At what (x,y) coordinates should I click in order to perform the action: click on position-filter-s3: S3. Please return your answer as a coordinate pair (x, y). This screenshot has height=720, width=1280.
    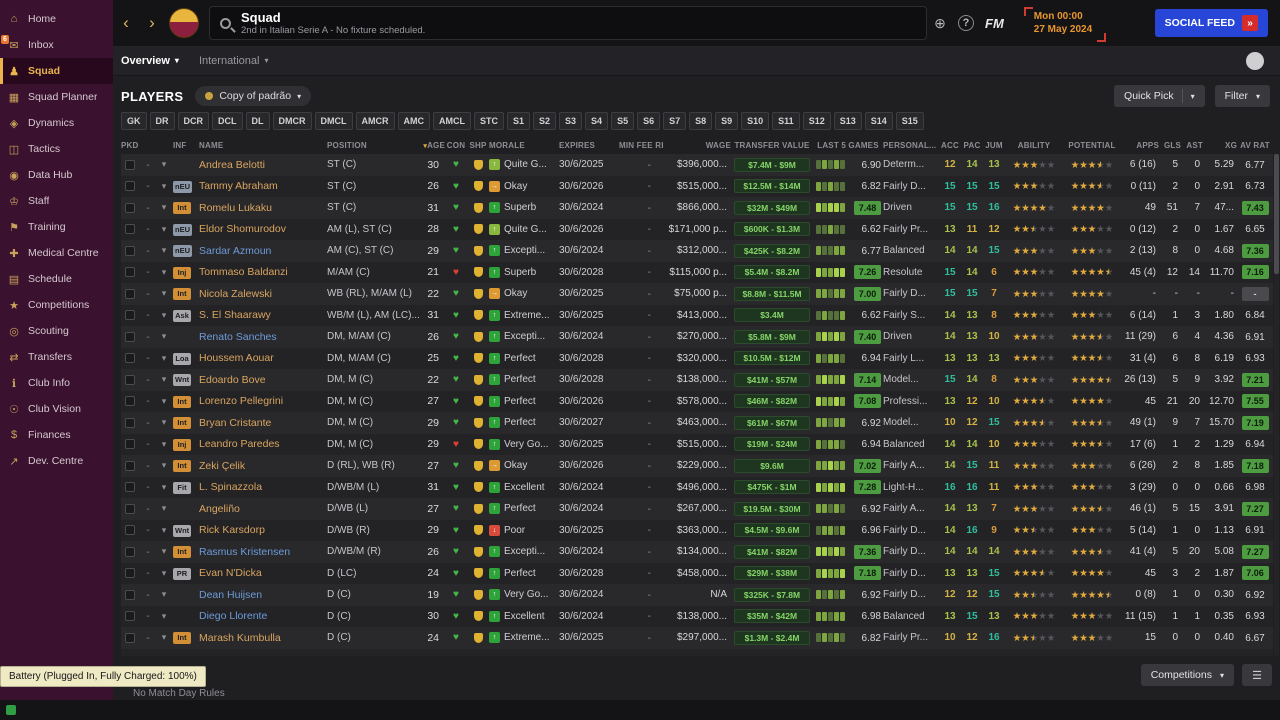
    Looking at the image, I should click on (571, 121).